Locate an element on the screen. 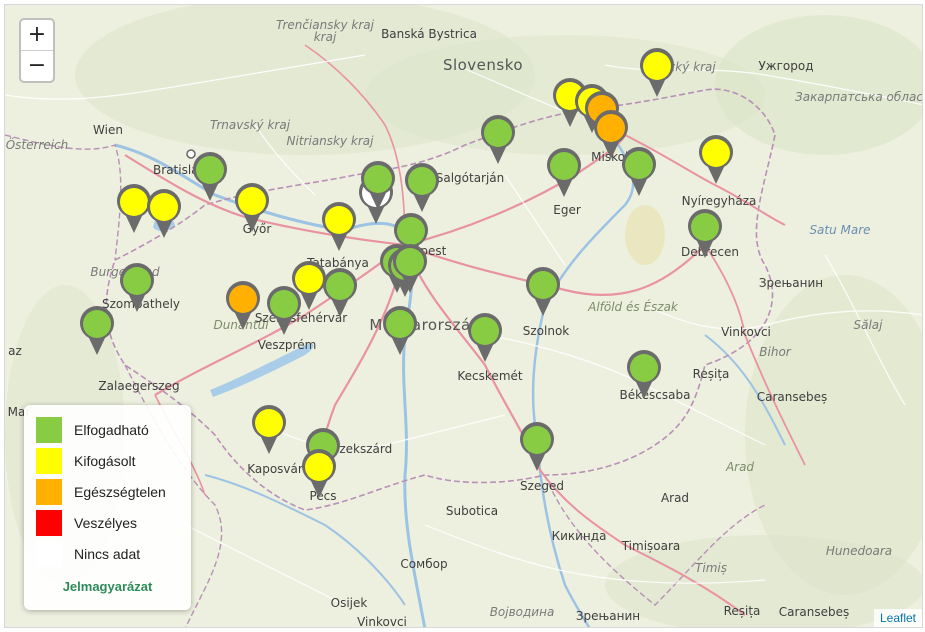 The height and width of the screenshot is (632, 925). map-label: Szeged is located at coordinates (542, 486).